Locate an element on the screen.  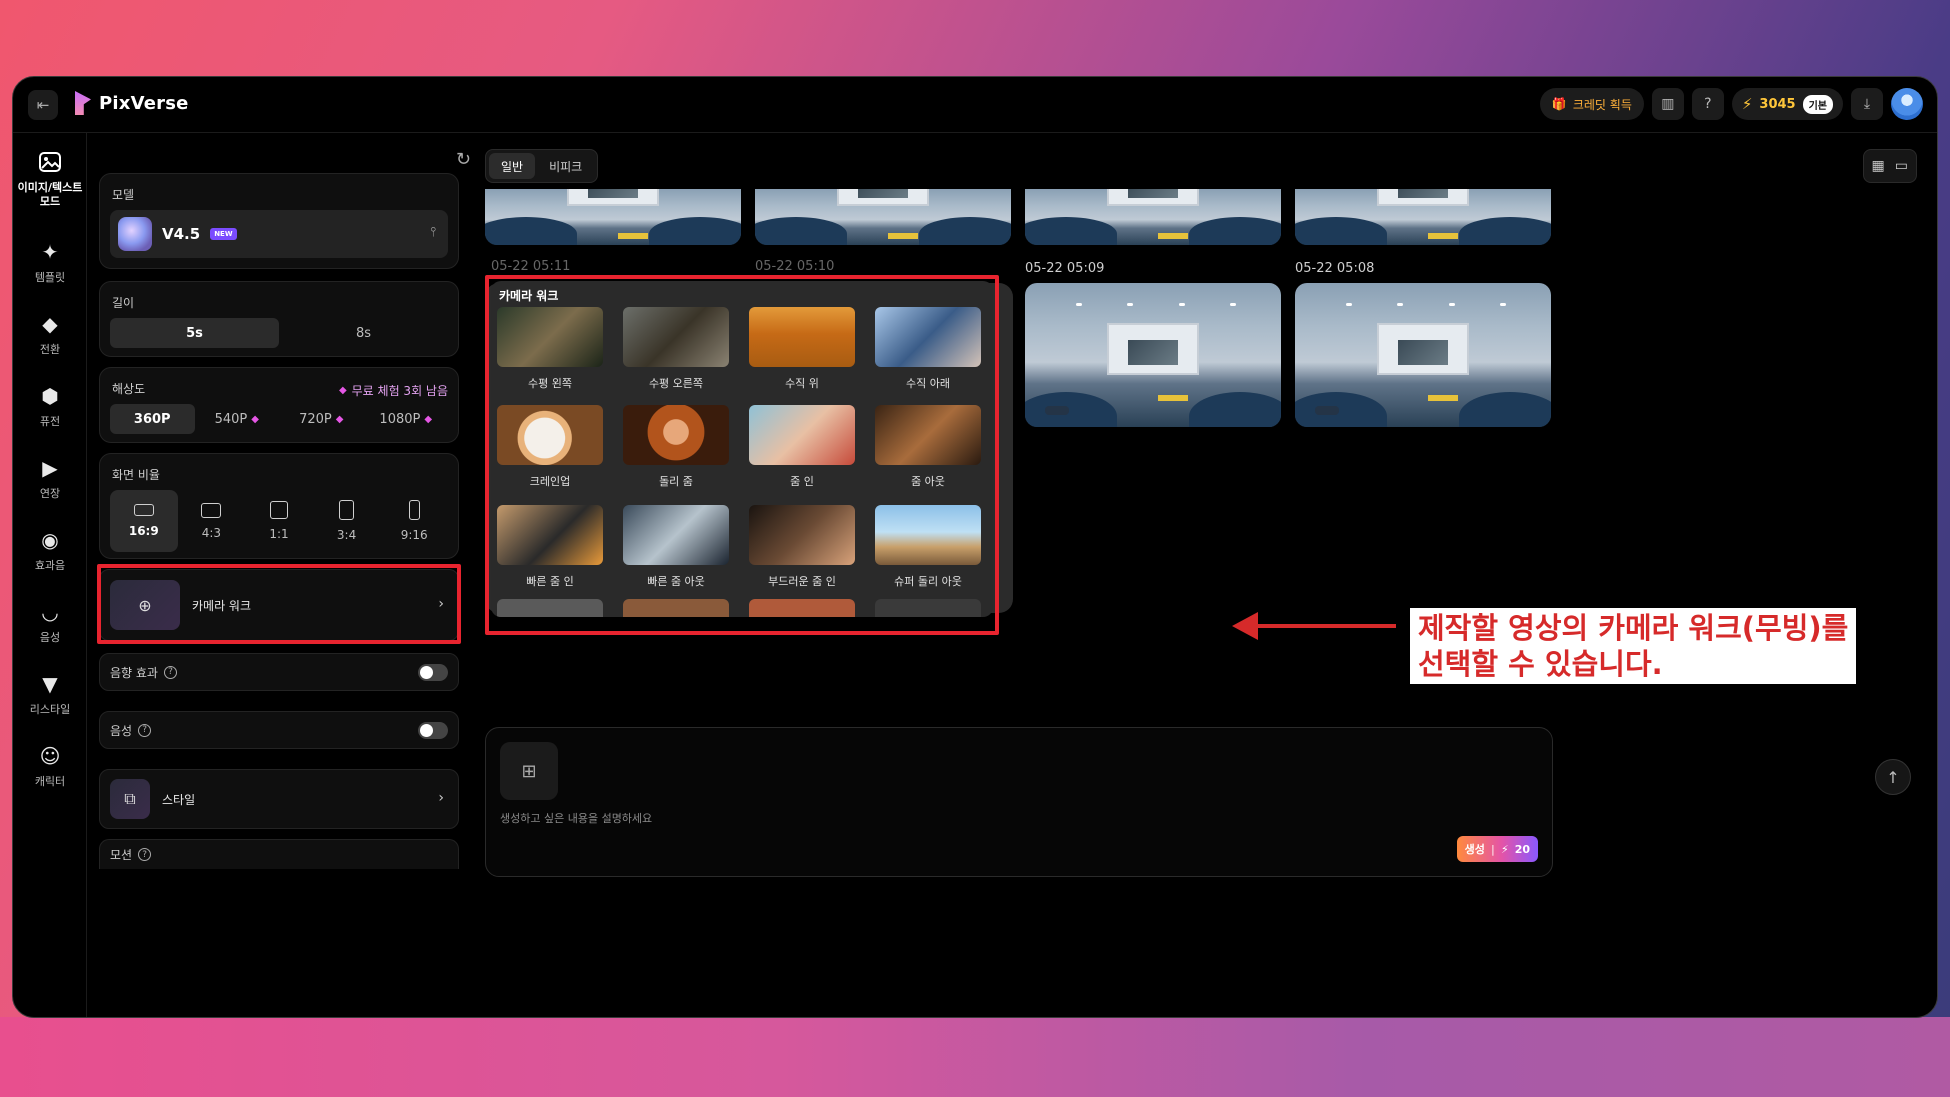
style-button: ⧉ 스타일 › is located at coordinates (279, 799).